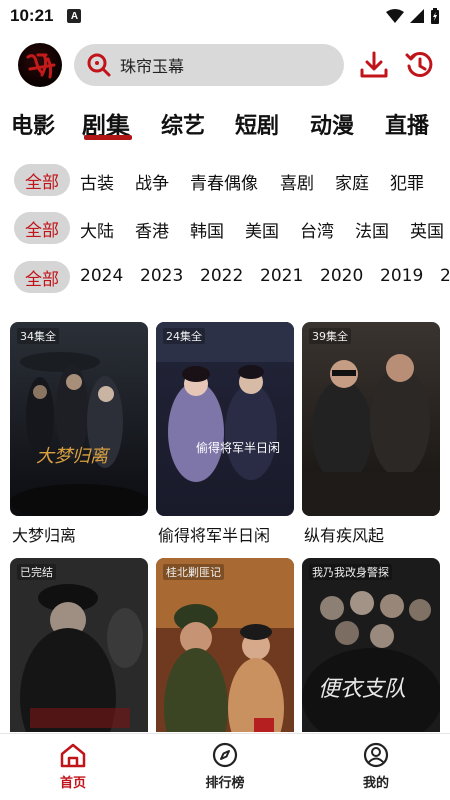 This screenshot has width=450, height=800. Describe the element at coordinates (401, 276) in the screenshot. I see `year-option: 2019` at that location.